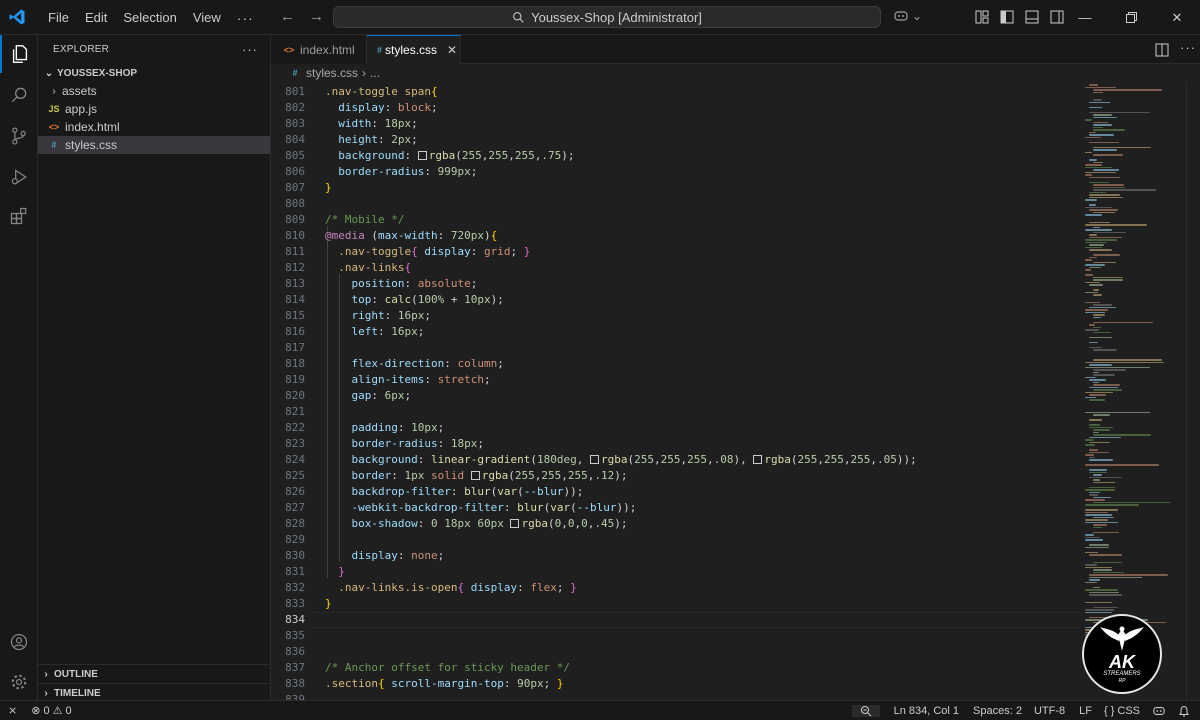 This screenshot has width=1200, height=720. Describe the element at coordinates (676, 332) in the screenshot. I see `code-line: 816 left: 16px;` at that location.